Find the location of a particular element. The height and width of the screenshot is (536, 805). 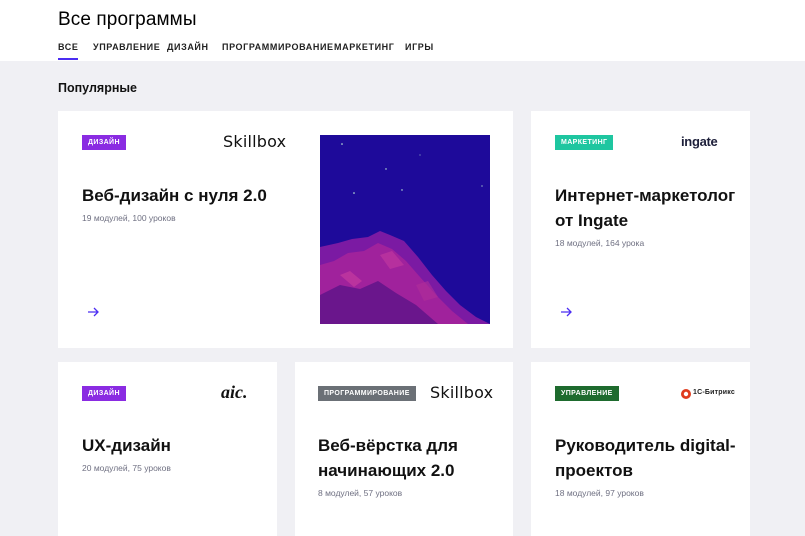

category-badge: УПРАВЛЕНИЕ is located at coordinates (587, 393).